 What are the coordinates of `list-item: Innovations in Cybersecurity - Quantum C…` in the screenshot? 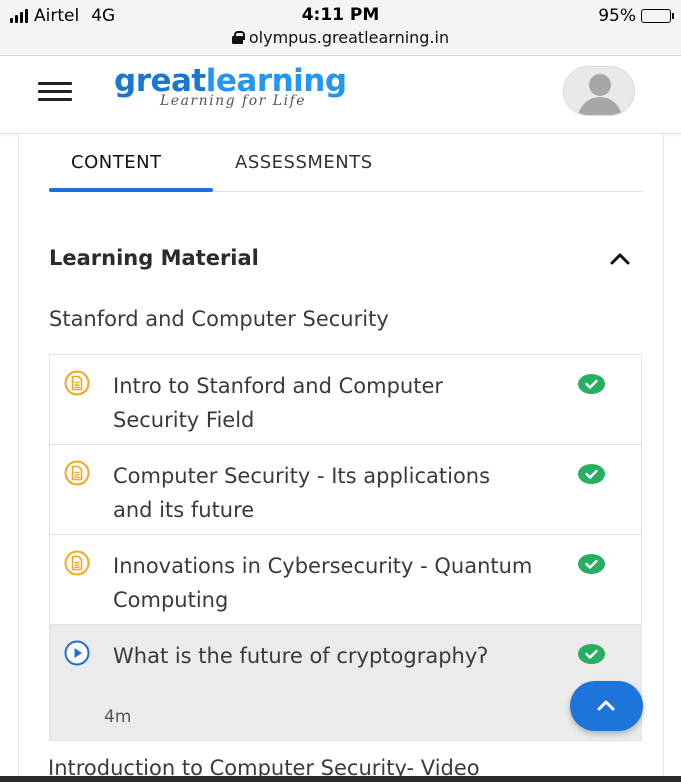 It's located at (345, 580).